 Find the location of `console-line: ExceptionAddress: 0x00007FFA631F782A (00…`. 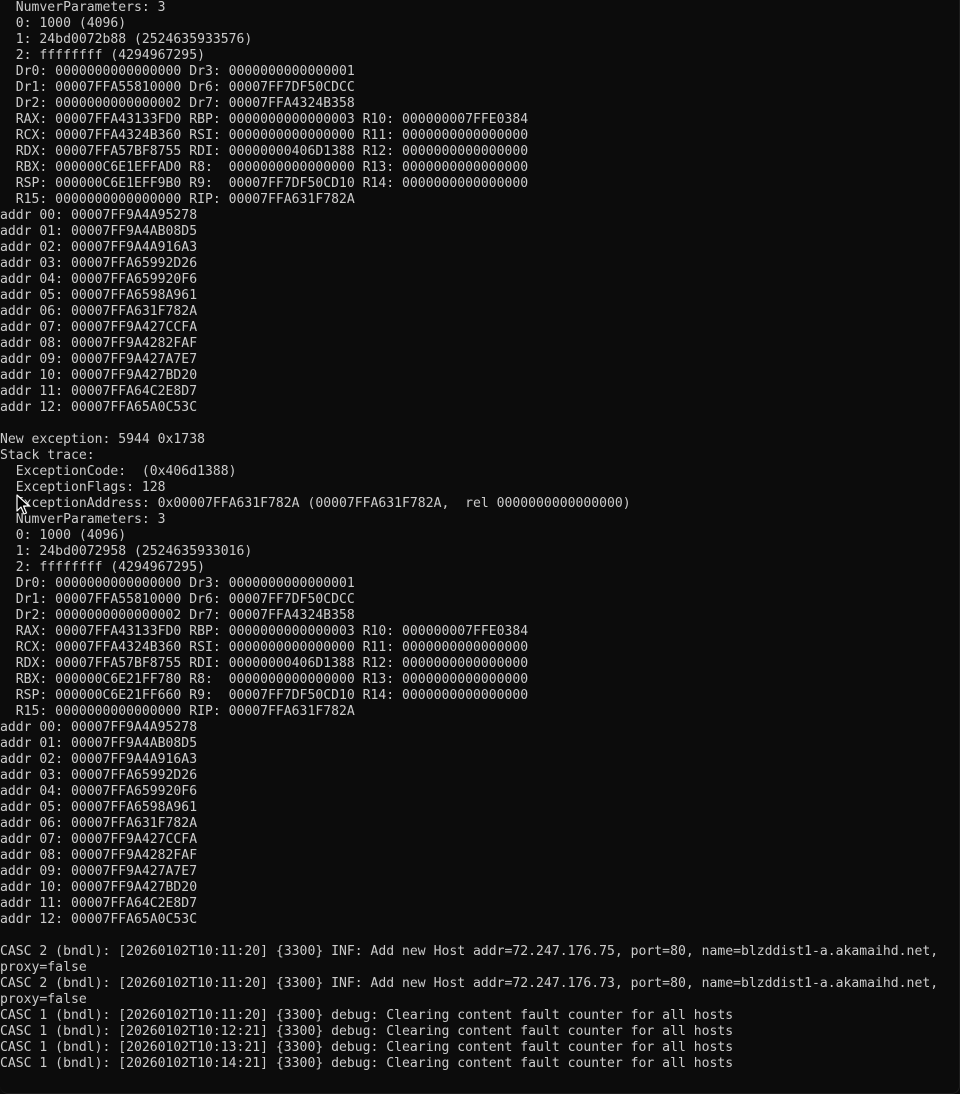

console-line: ExceptionAddress: 0x00007FFA631F782A (00… is located at coordinates (315, 503).